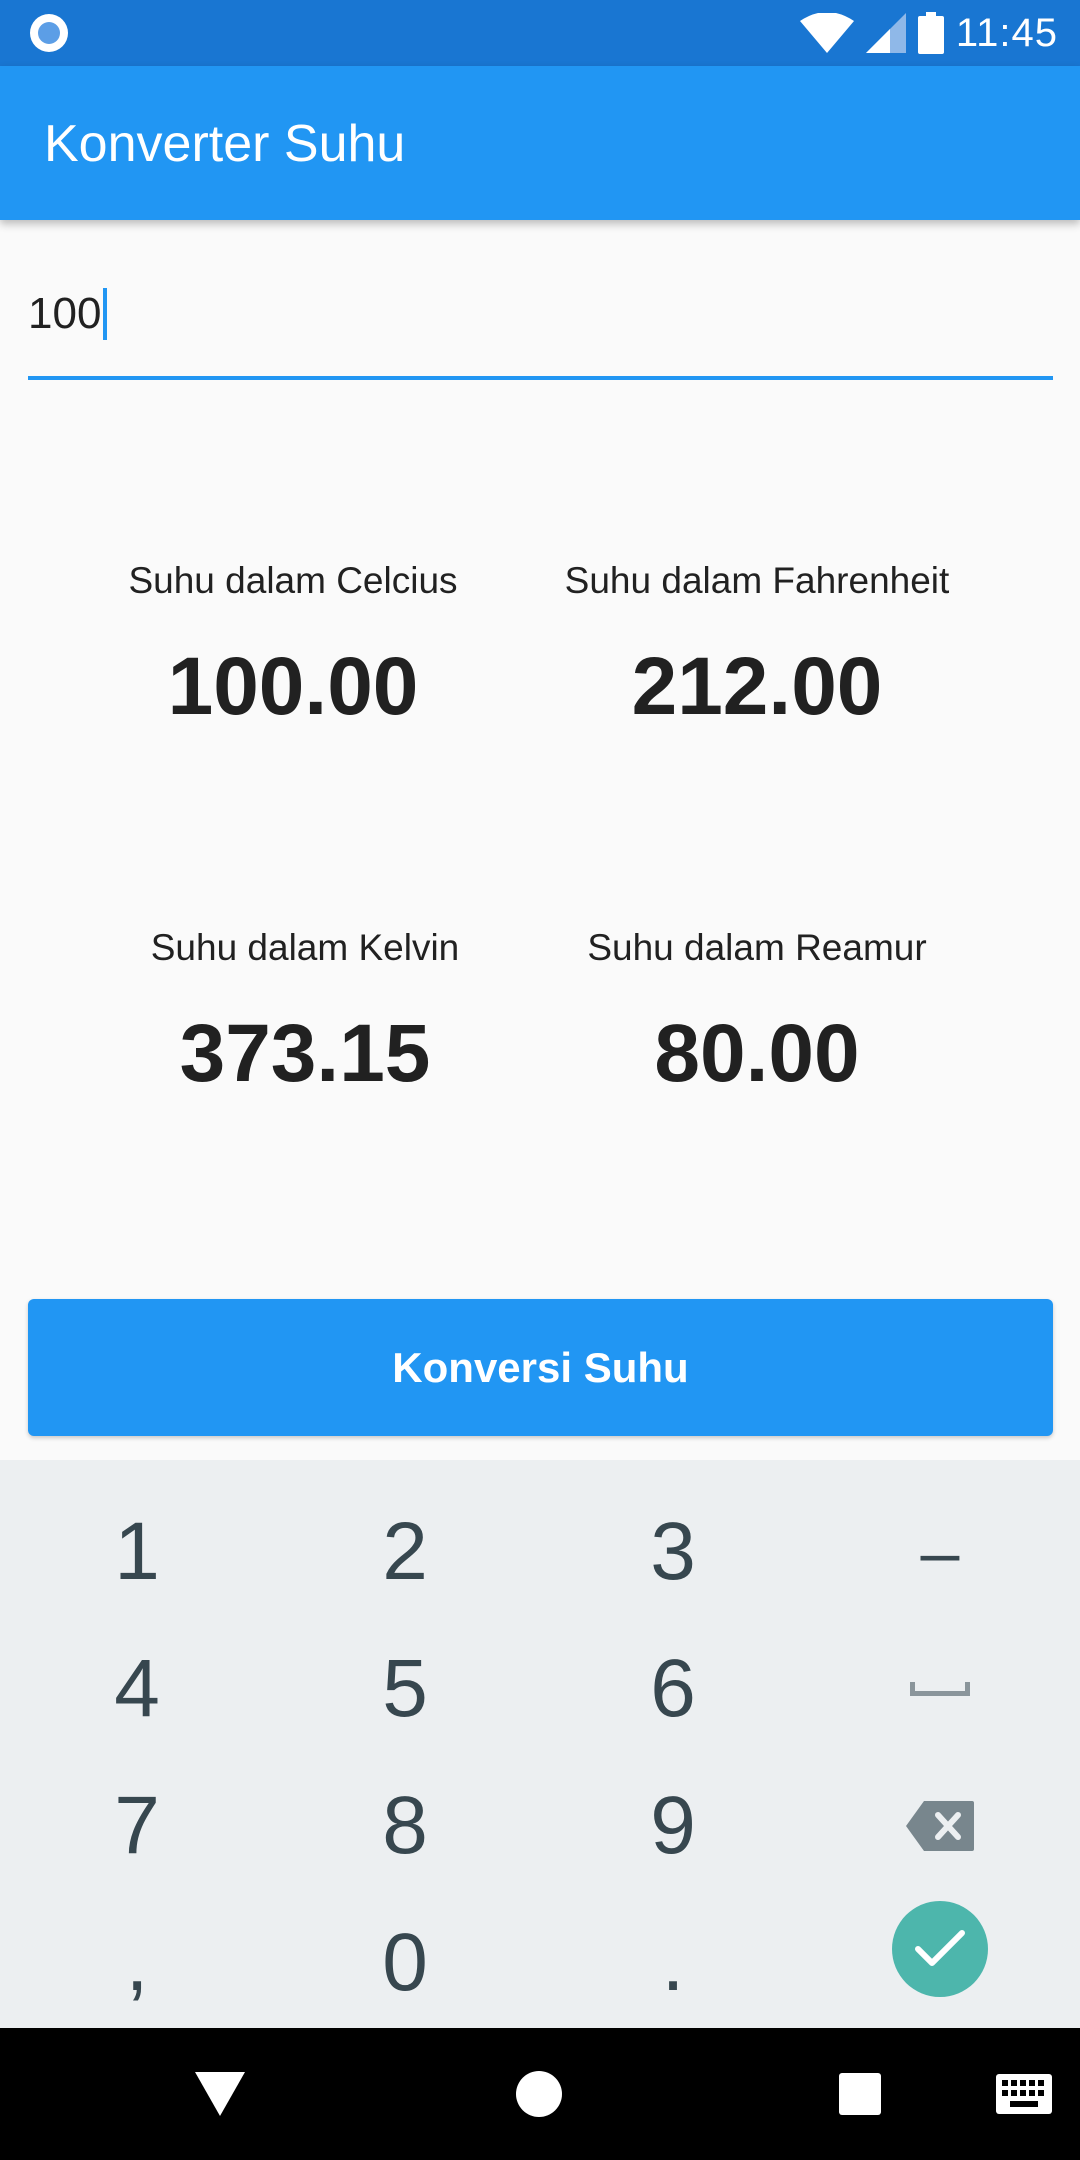 This screenshot has height=2160, width=1080. Describe the element at coordinates (65, 313) in the screenshot. I see `temperature-input-value: 100` at that location.